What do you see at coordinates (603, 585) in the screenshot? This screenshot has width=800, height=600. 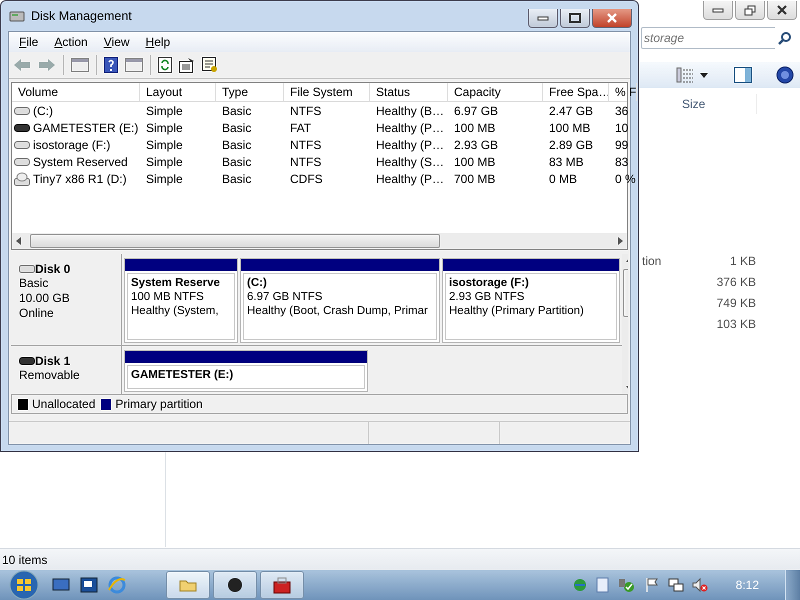 I see `document-icon` at bounding box center [603, 585].